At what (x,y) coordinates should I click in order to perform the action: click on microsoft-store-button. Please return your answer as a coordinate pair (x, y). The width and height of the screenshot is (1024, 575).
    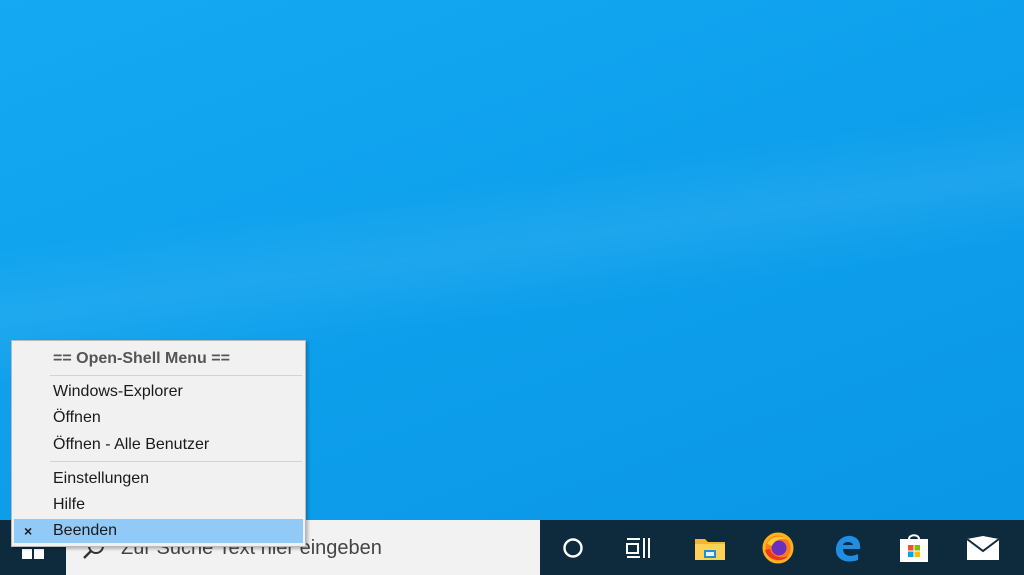
    Looking at the image, I should click on (914, 547).